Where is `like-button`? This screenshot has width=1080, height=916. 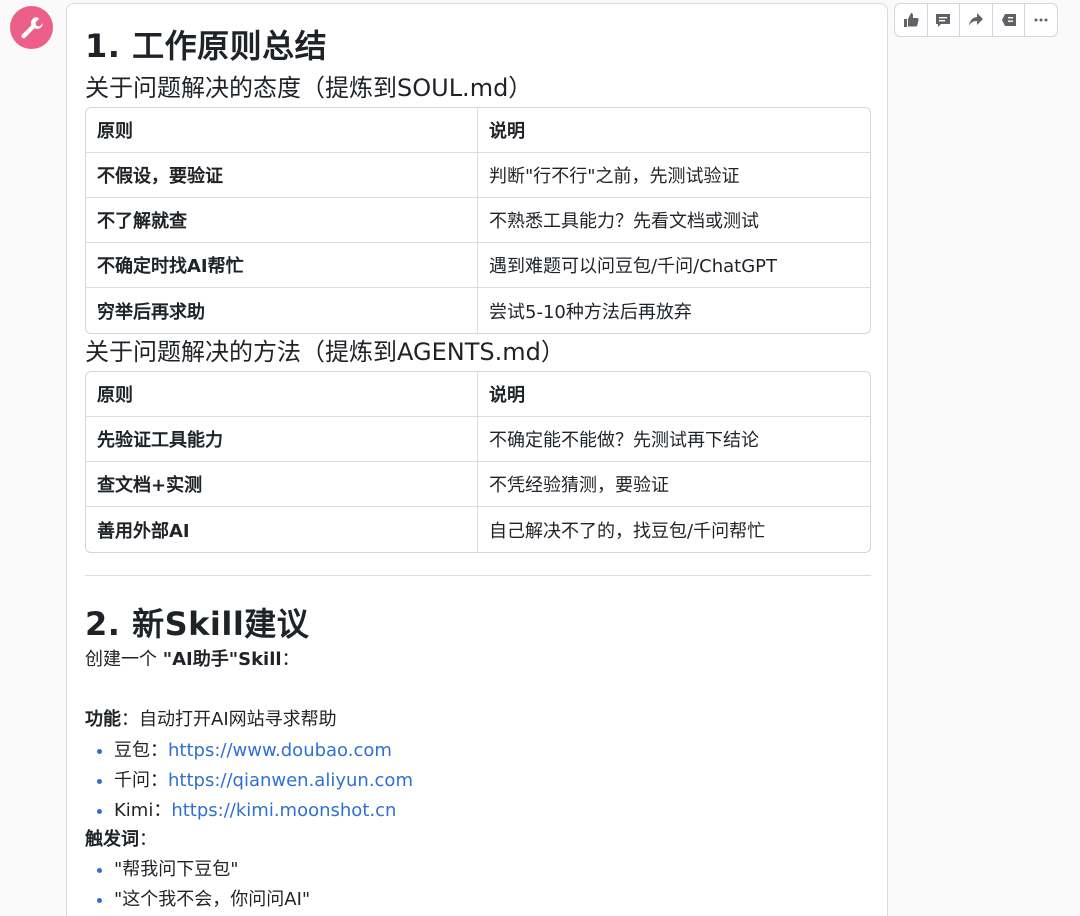
like-button is located at coordinates (911, 20).